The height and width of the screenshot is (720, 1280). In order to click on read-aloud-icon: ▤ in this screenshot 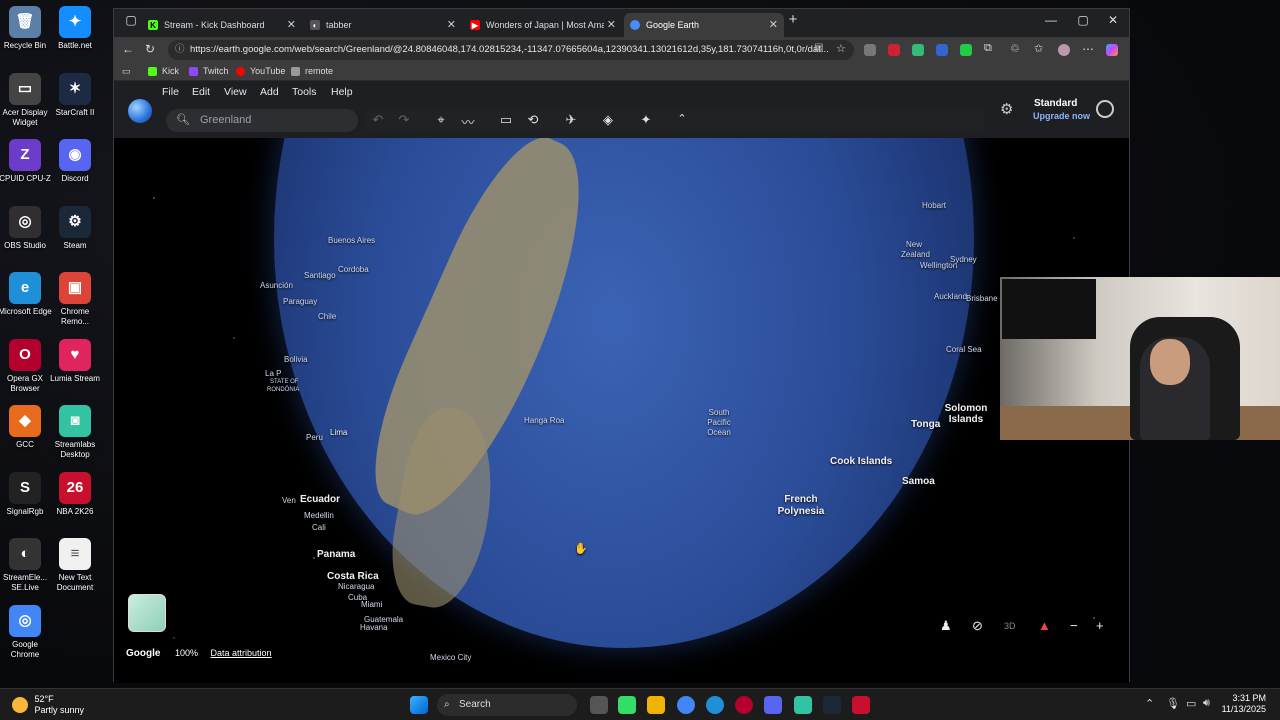, I will do `click(818, 47)`.